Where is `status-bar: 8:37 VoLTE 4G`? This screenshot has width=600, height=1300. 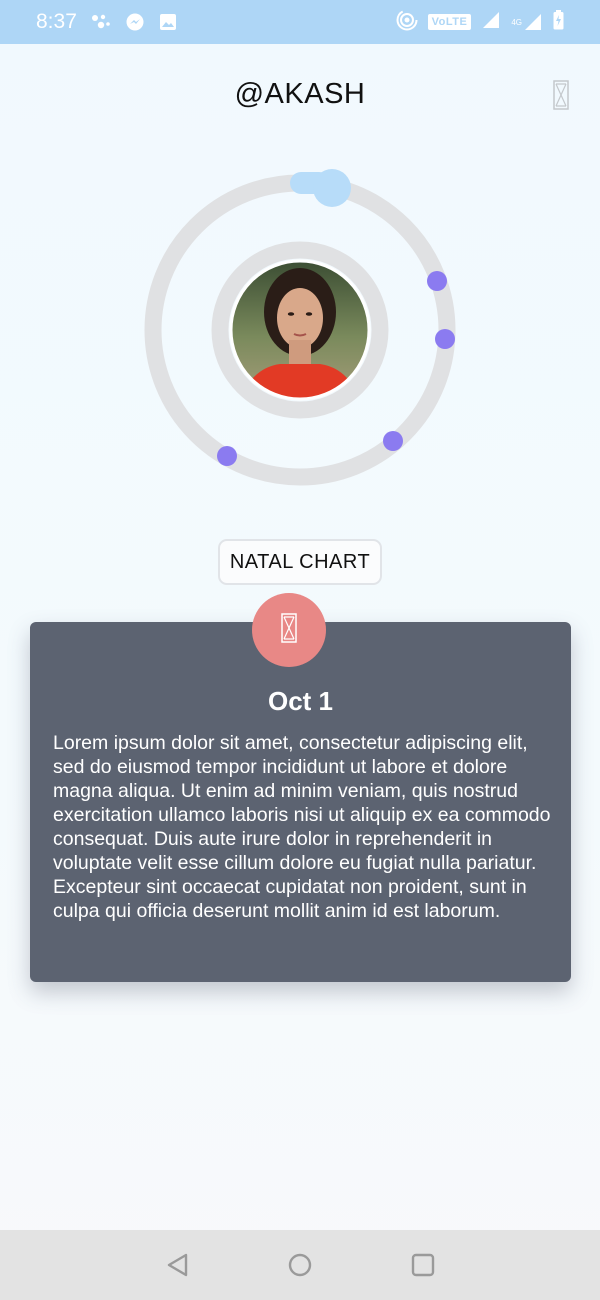 status-bar: 8:37 VoLTE 4G is located at coordinates (300, 22).